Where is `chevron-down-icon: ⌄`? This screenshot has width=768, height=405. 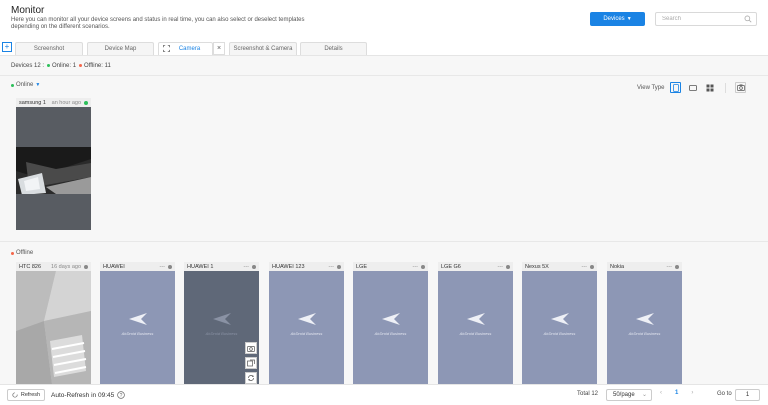
chevron-down-icon: ⌄ is located at coordinates (644, 395).